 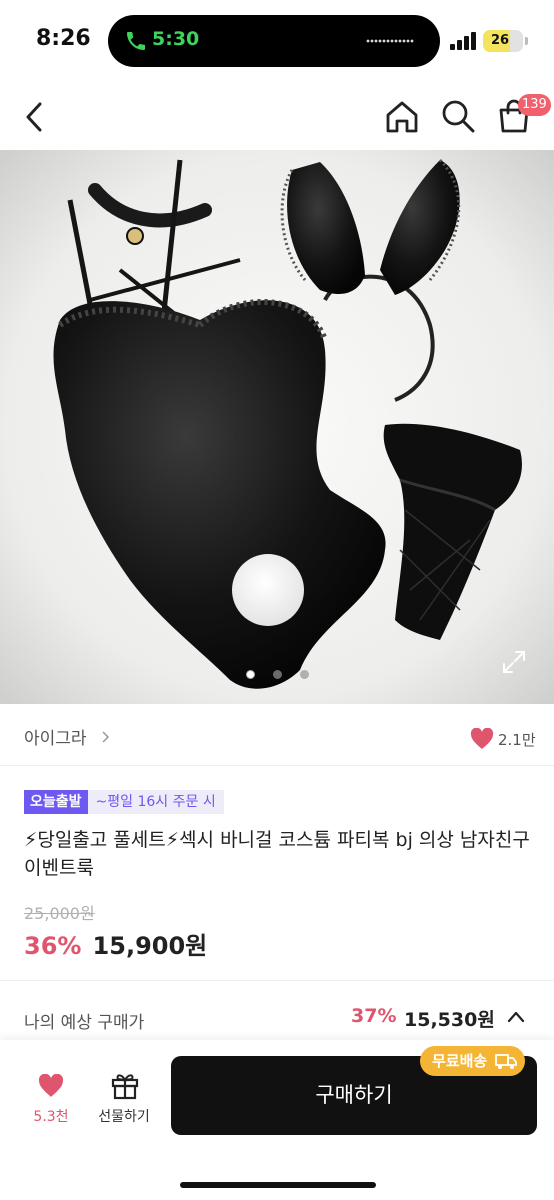 What do you see at coordinates (390, 41) in the screenshot?
I see `audio-wave-icon` at bounding box center [390, 41].